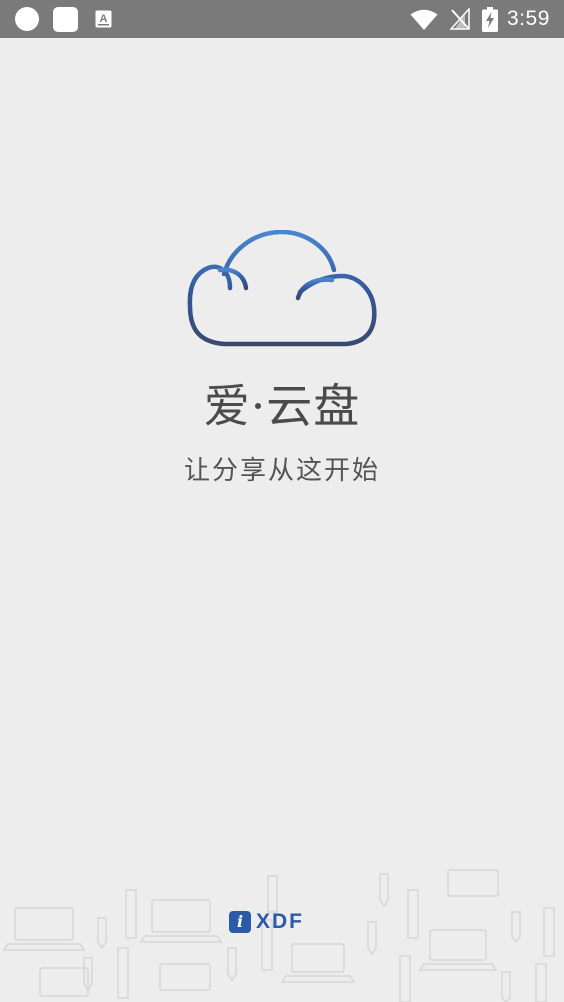 The width and height of the screenshot is (564, 1002). What do you see at coordinates (424, 19) in the screenshot?
I see `wifi-icon` at bounding box center [424, 19].